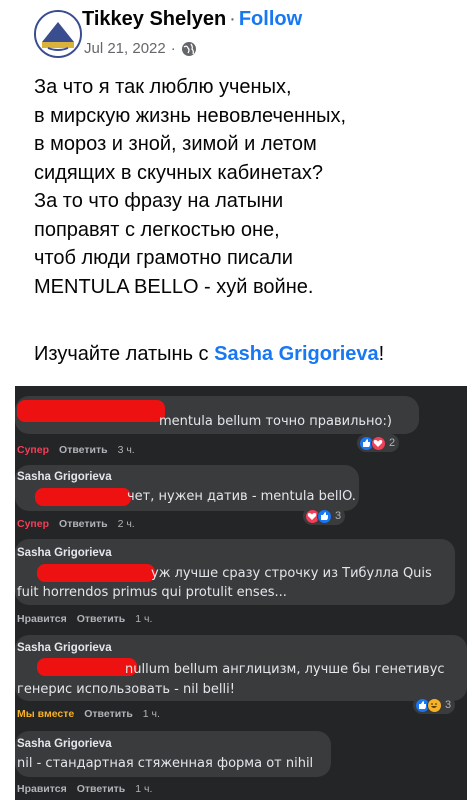 Image resolution: width=467 pixels, height=800 pixels. What do you see at coordinates (291, 573) in the screenshot?
I see `comment-text-line: уж лучше сразу строчку из Тибулла Quis` at bounding box center [291, 573].